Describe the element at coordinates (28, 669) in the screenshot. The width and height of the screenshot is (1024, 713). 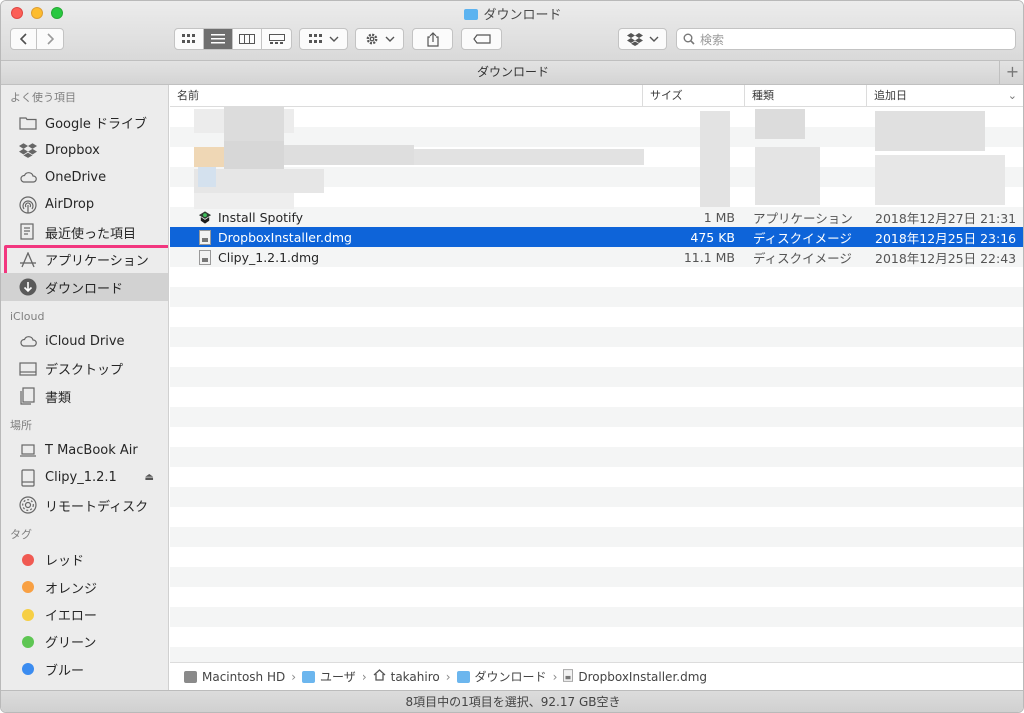
I see `blue-tag-dot` at that location.